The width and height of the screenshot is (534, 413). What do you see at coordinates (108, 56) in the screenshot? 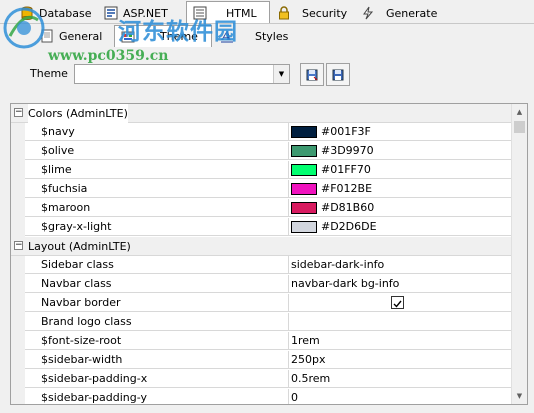
I see `watermark-url: www.pc0359.cn` at bounding box center [108, 56].